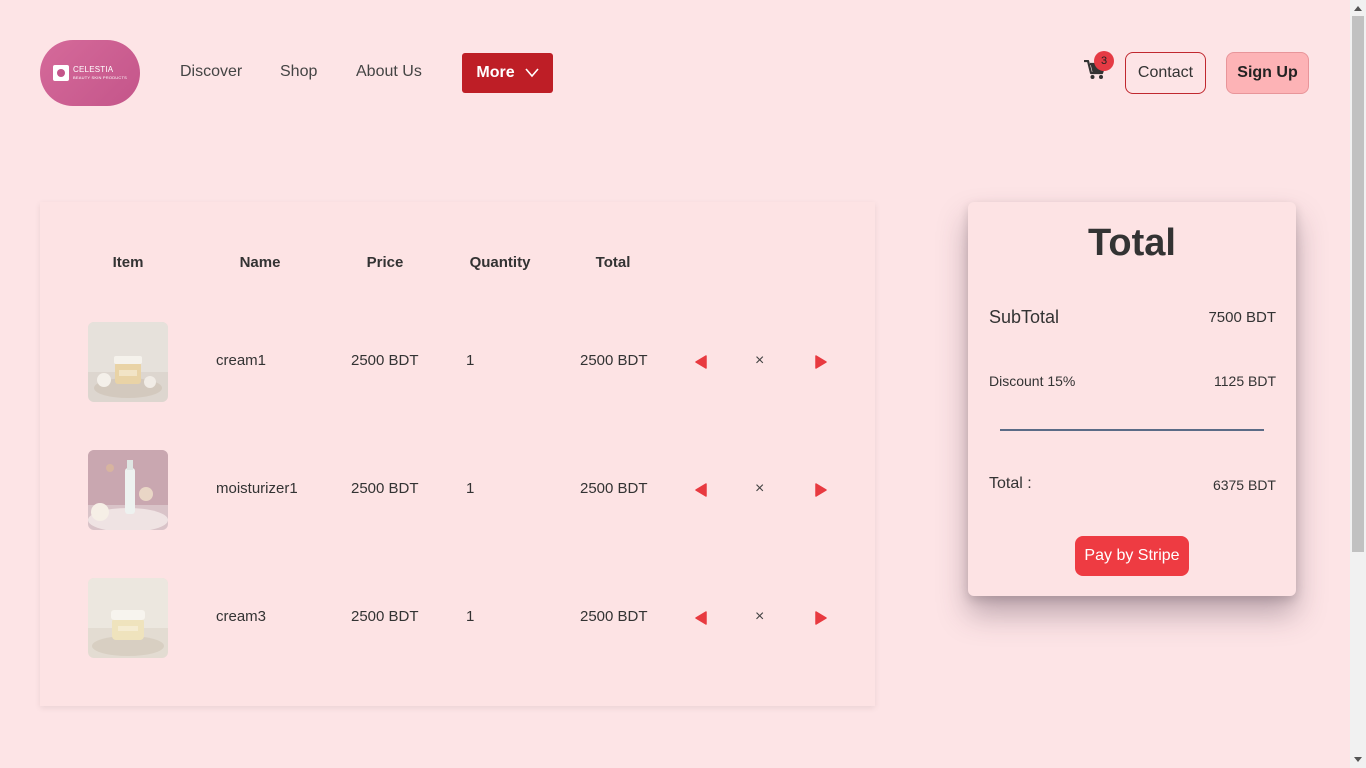 This screenshot has width=1366, height=768. I want to click on header-price: Price, so click(385, 262).